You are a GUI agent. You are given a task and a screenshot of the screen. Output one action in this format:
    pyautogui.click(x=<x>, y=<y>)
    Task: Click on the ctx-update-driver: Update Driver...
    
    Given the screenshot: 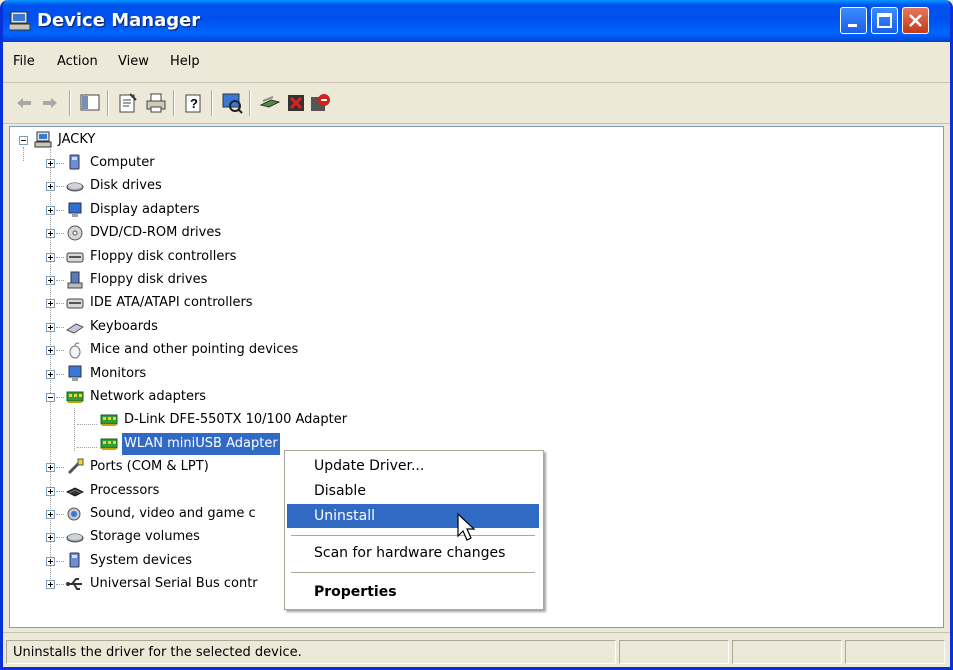 What is the action you would take?
    pyautogui.click(x=413, y=466)
    